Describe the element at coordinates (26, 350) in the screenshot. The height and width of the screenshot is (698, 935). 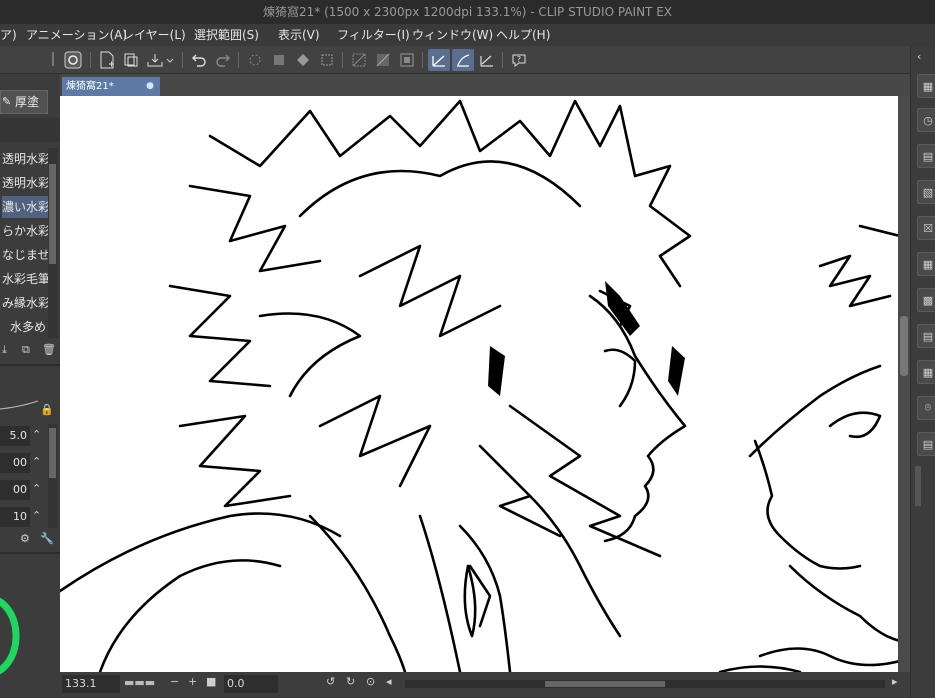
I see `duplicate-icon: ⧉` at that location.